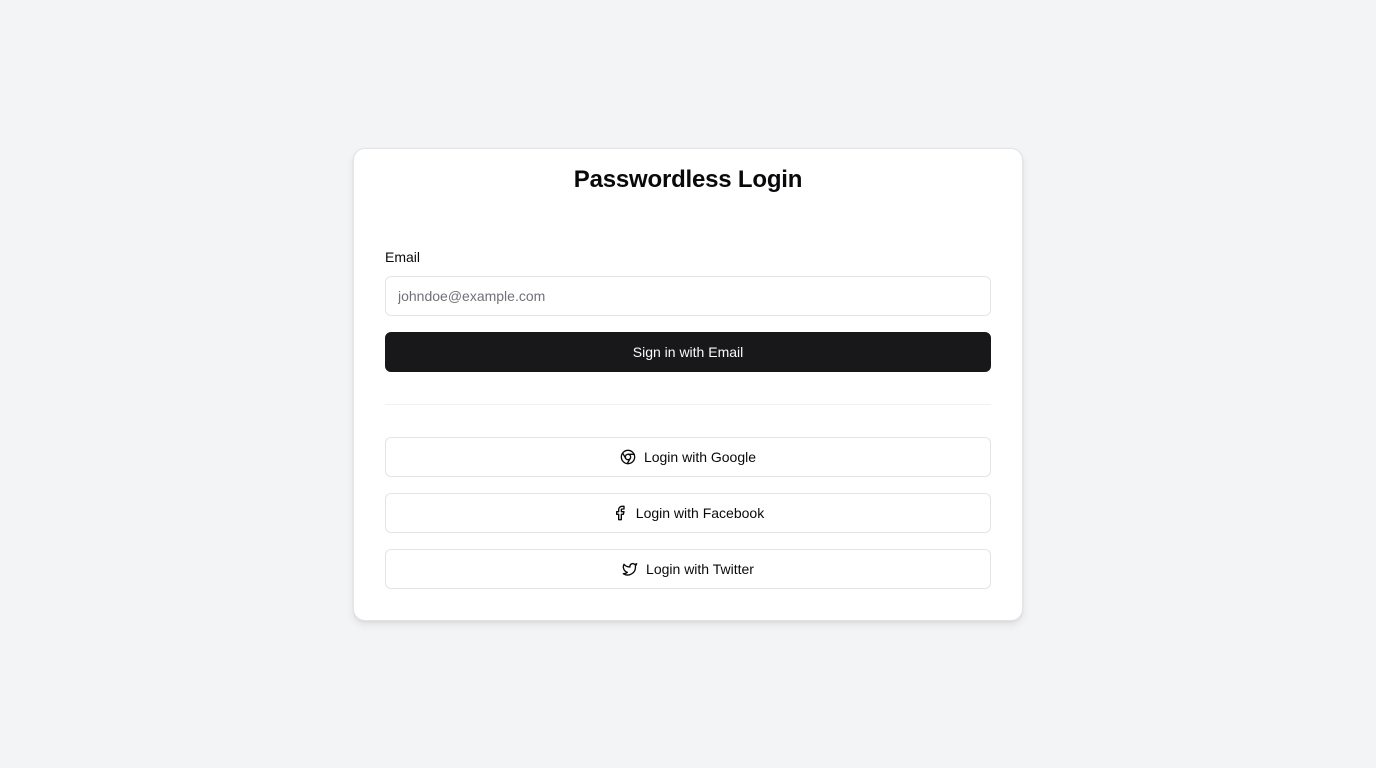  Describe the element at coordinates (688, 296) in the screenshot. I see `email-field` at that location.